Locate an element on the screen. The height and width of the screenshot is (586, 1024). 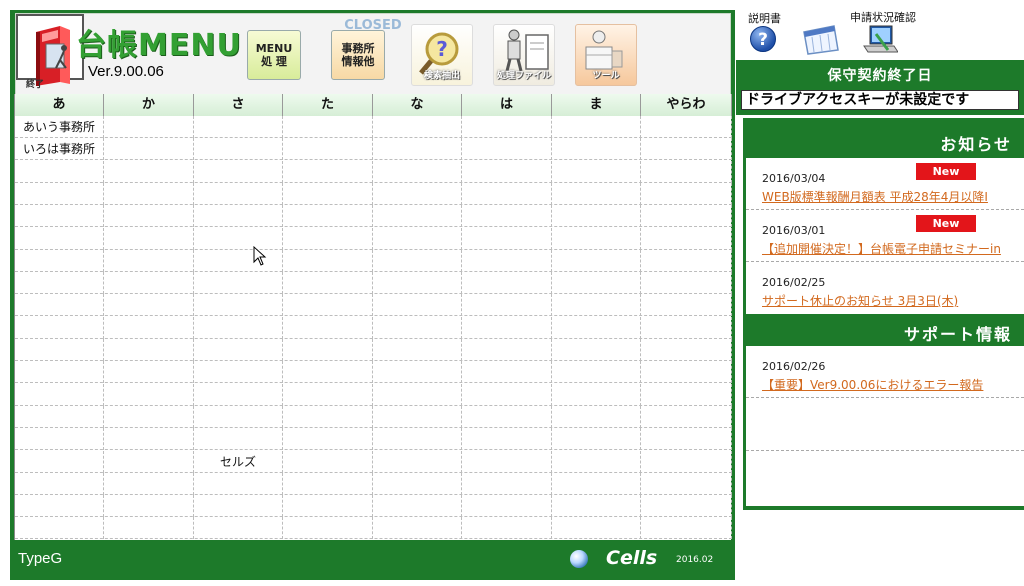
grid-column-header: は is located at coordinates (507, 105).